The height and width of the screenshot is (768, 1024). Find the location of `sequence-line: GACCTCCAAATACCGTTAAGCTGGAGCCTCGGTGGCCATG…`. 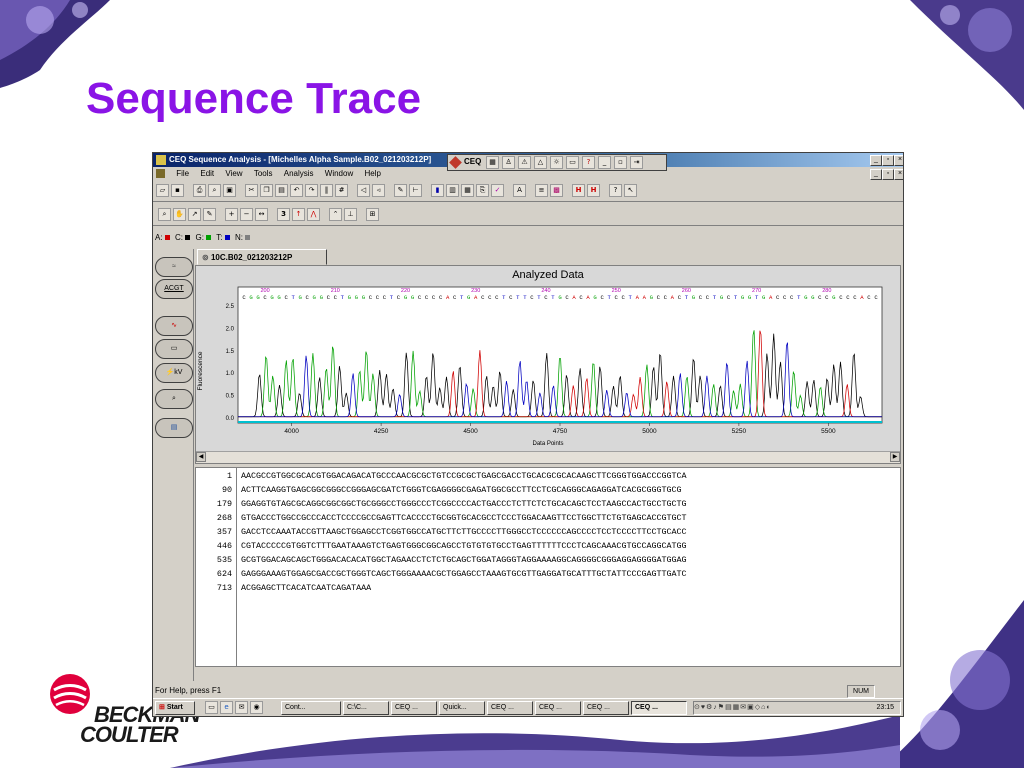

sequence-line: GACCTCCAAATACCGTTAAGCTGGAGCCTCGGTGGCCATG… is located at coordinates (464, 532).